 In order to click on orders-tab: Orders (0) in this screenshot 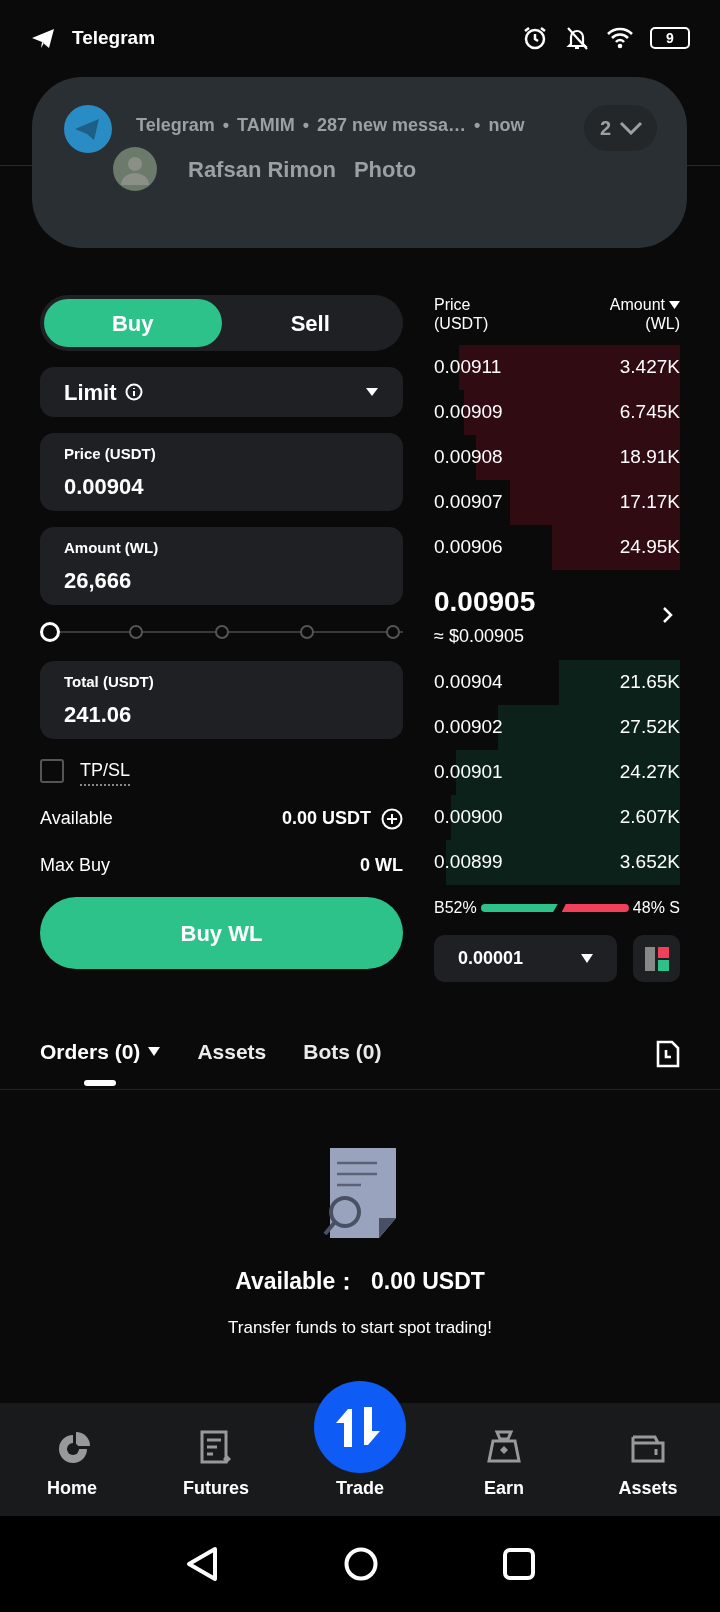, I will do `click(100, 1061)`.